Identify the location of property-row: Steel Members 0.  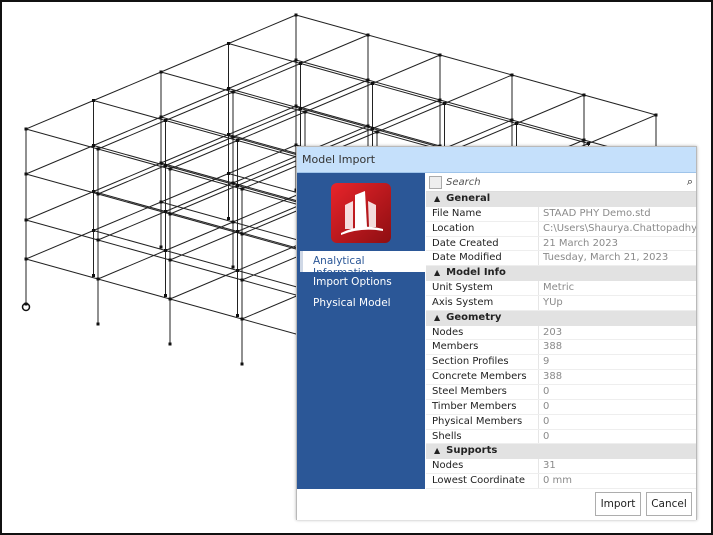
(561, 392).